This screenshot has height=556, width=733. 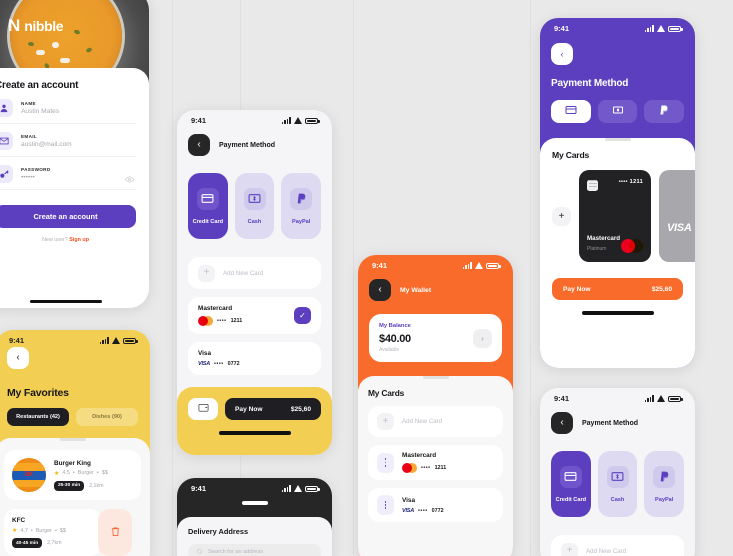 What do you see at coordinates (38, 417) in the screenshot?
I see `tab-restaurants: Restaurants (42)` at bounding box center [38, 417].